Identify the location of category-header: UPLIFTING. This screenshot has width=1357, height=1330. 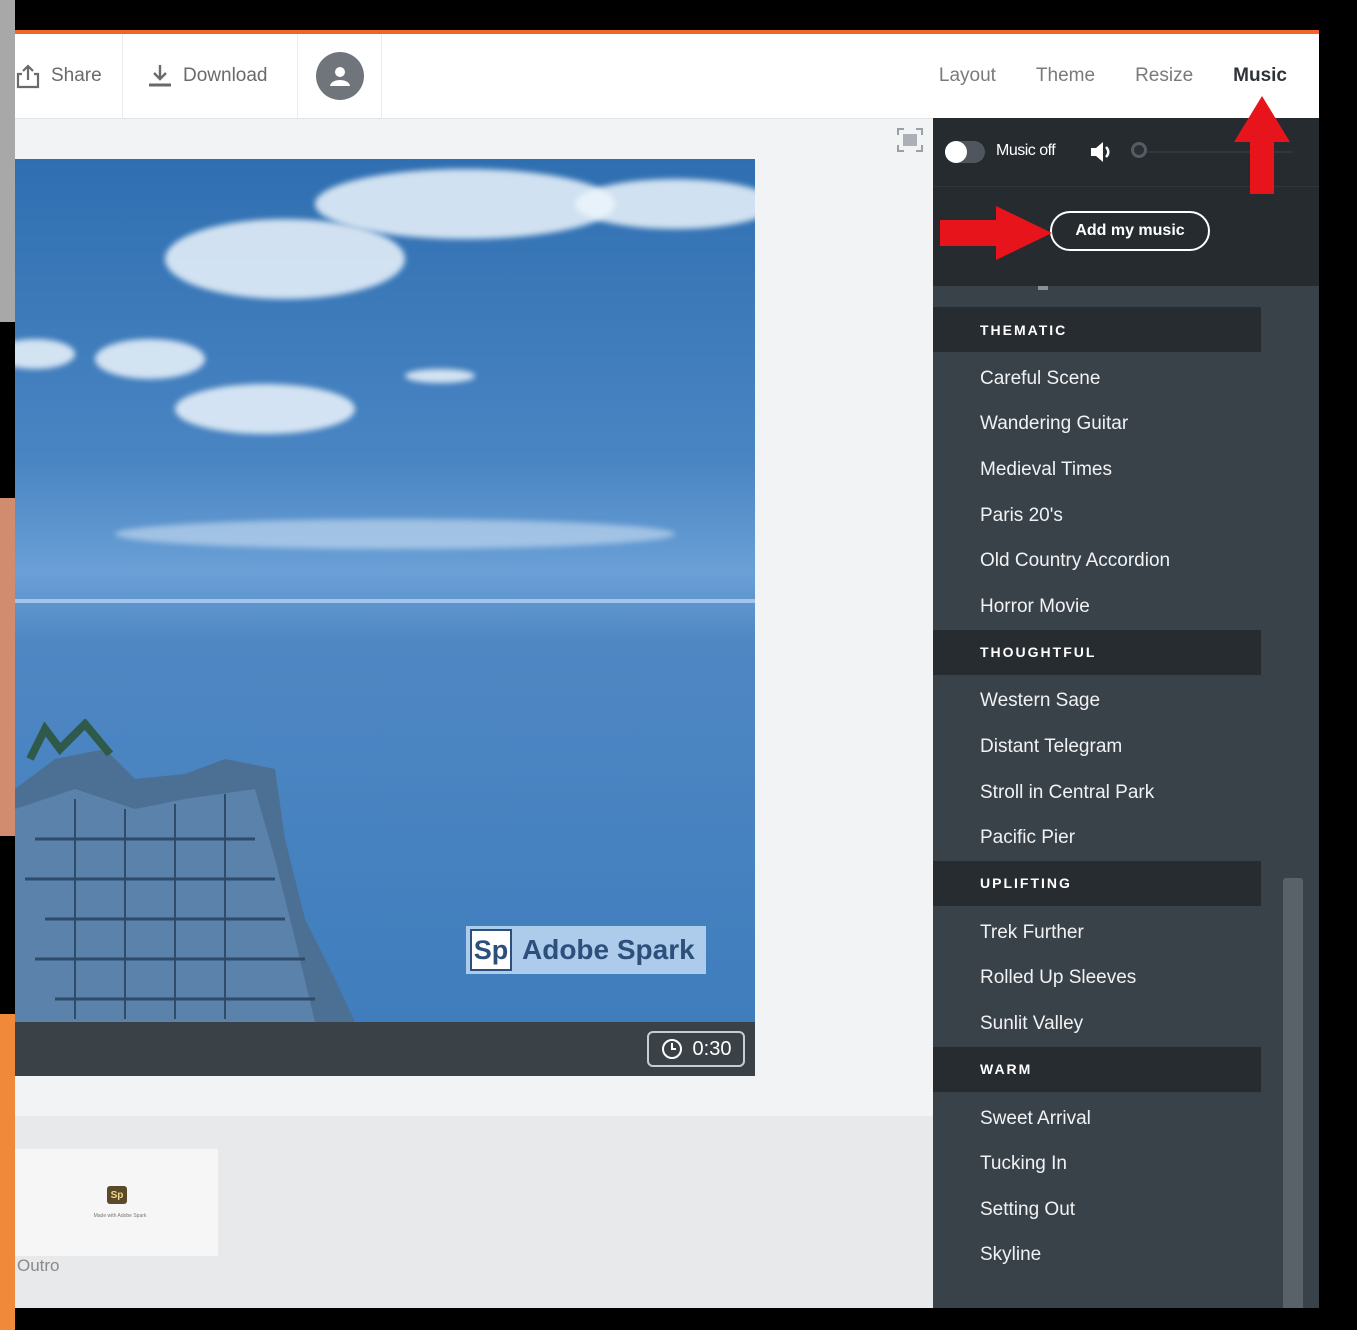
(1097, 883).